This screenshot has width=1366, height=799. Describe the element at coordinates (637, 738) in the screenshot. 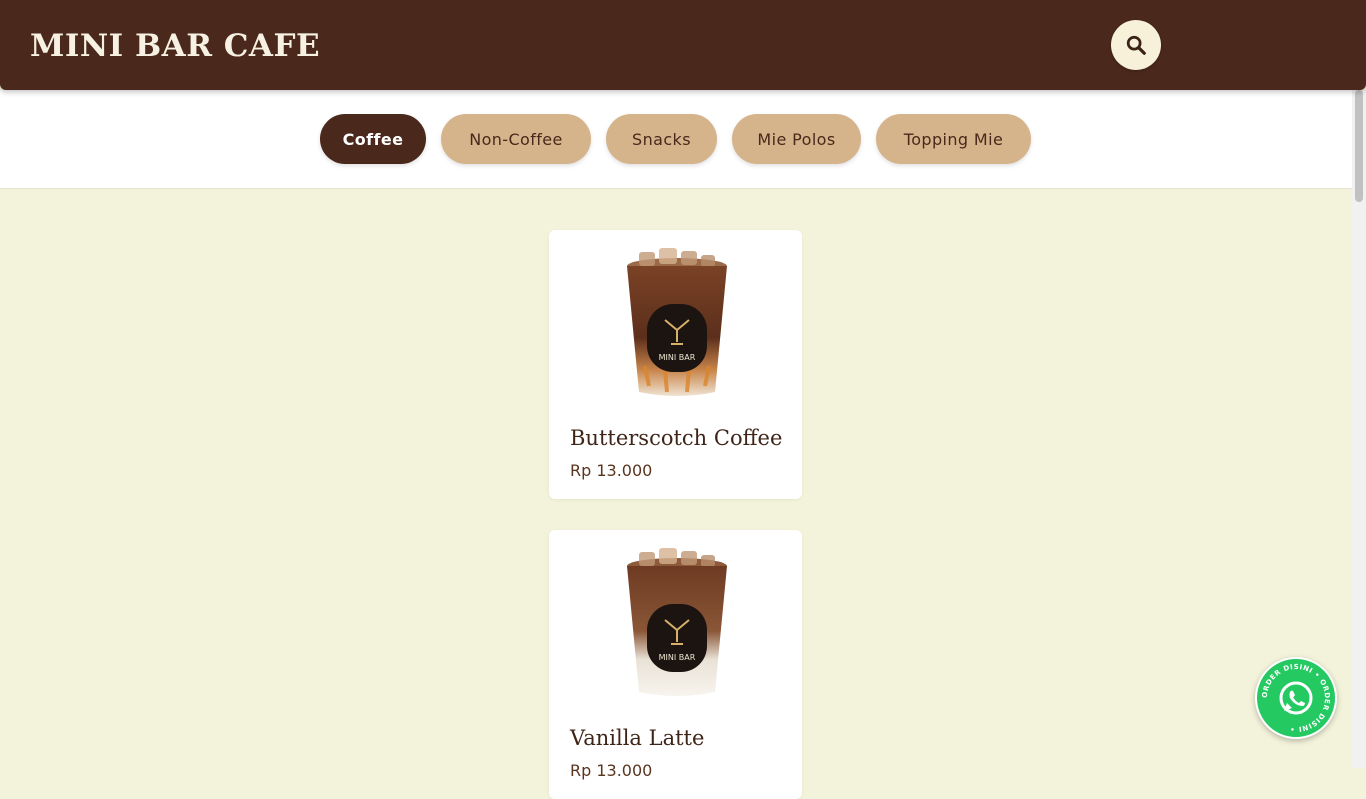

I see `product-name: Vanilla Latte` at that location.